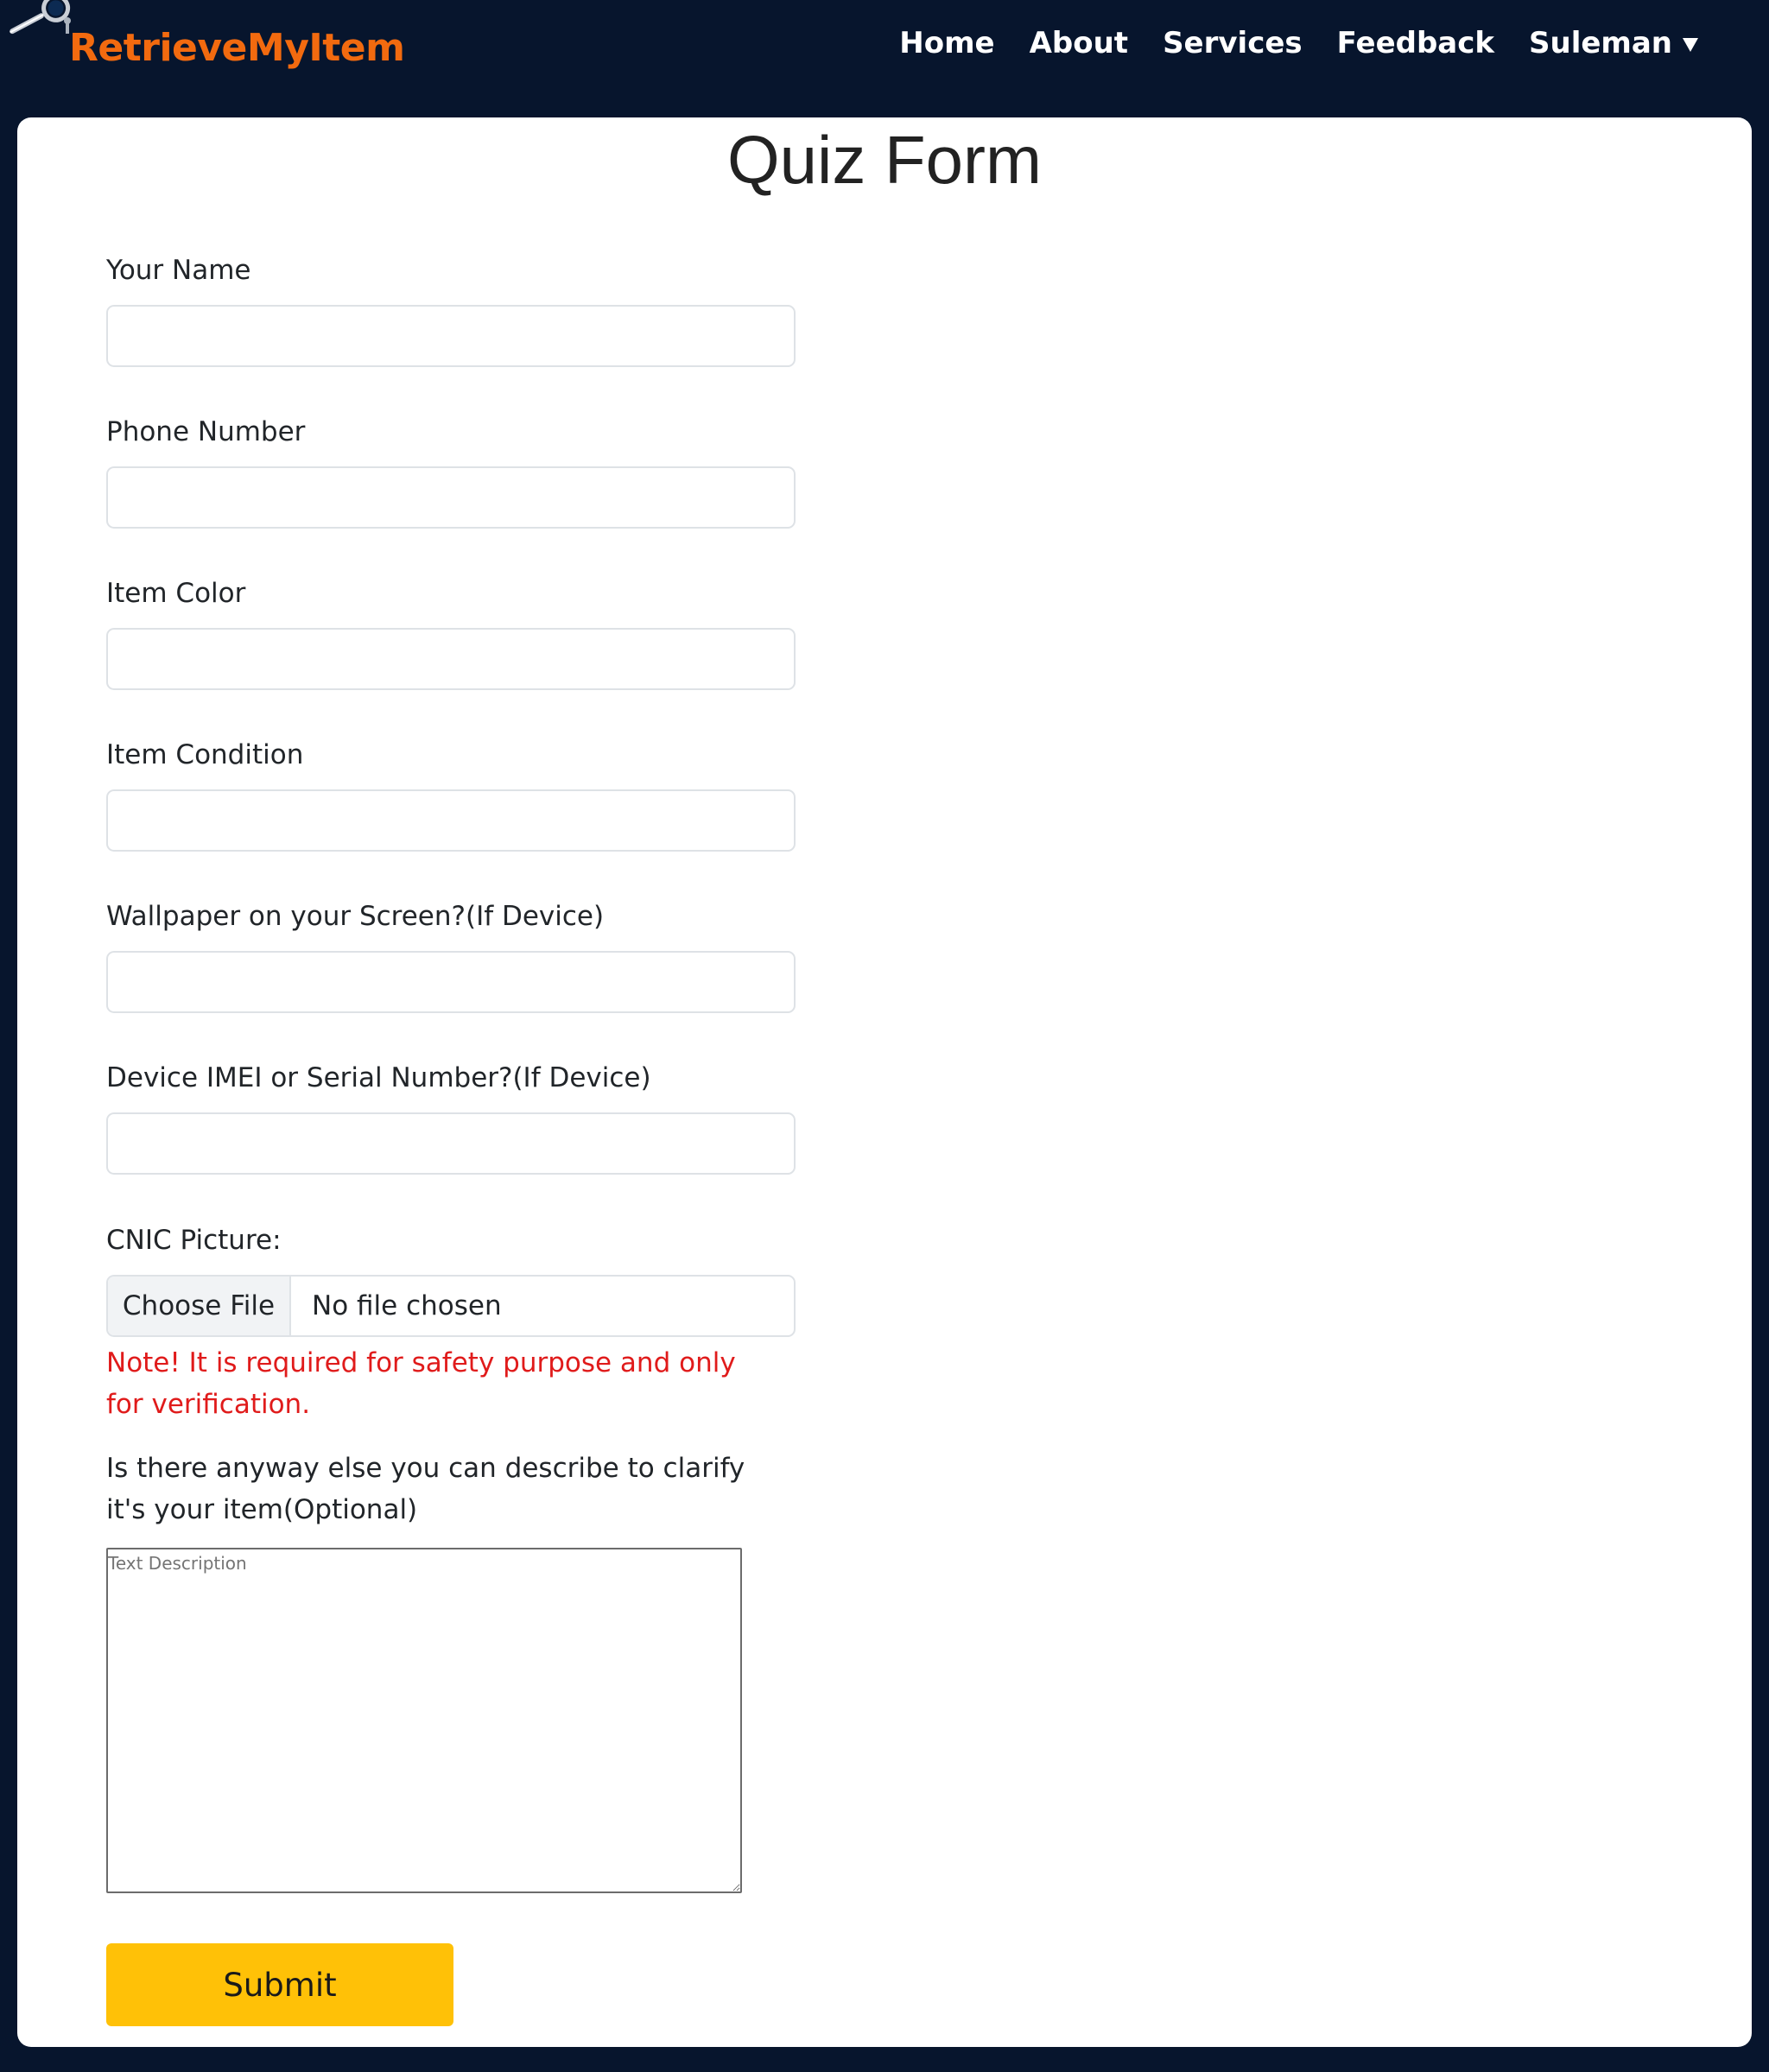  What do you see at coordinates (946, 43) in the screenshot?
I see `nav-home-link: Home` at bounding box center [946, 43].